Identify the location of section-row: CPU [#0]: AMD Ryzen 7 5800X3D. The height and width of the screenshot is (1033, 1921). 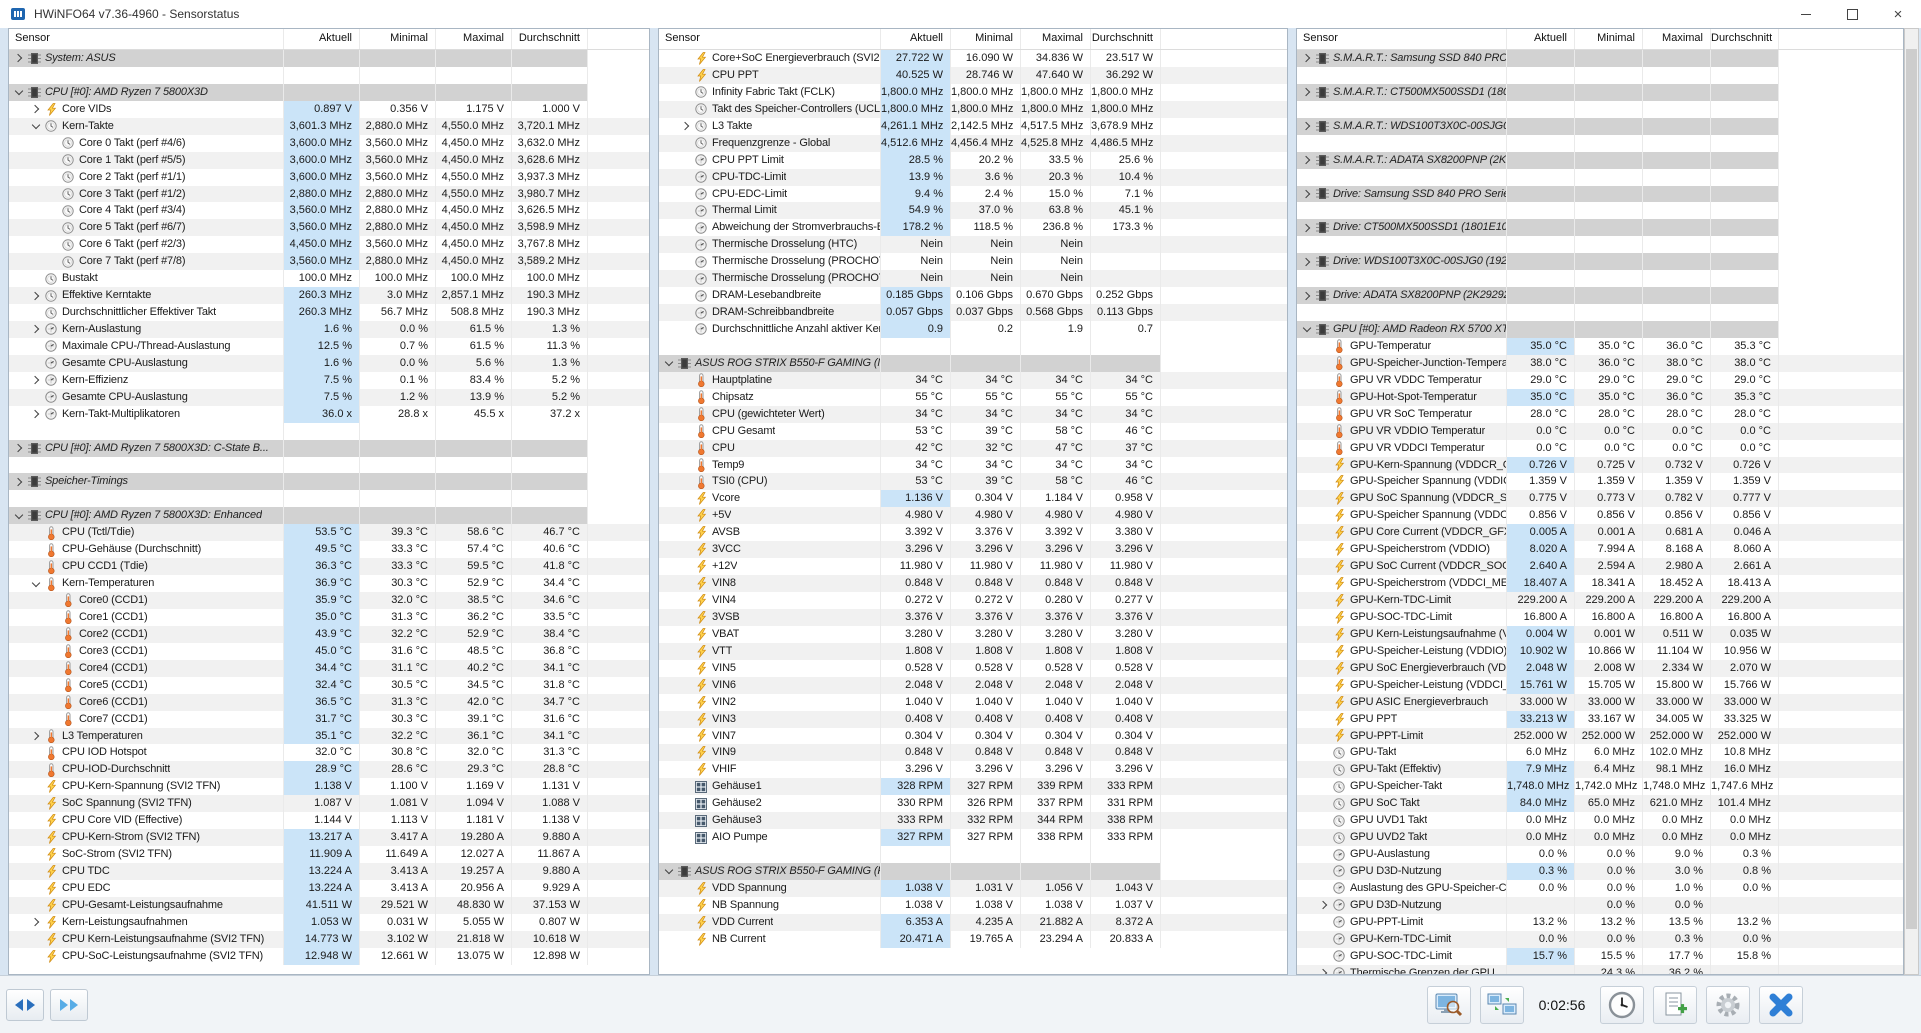
(329, 92).